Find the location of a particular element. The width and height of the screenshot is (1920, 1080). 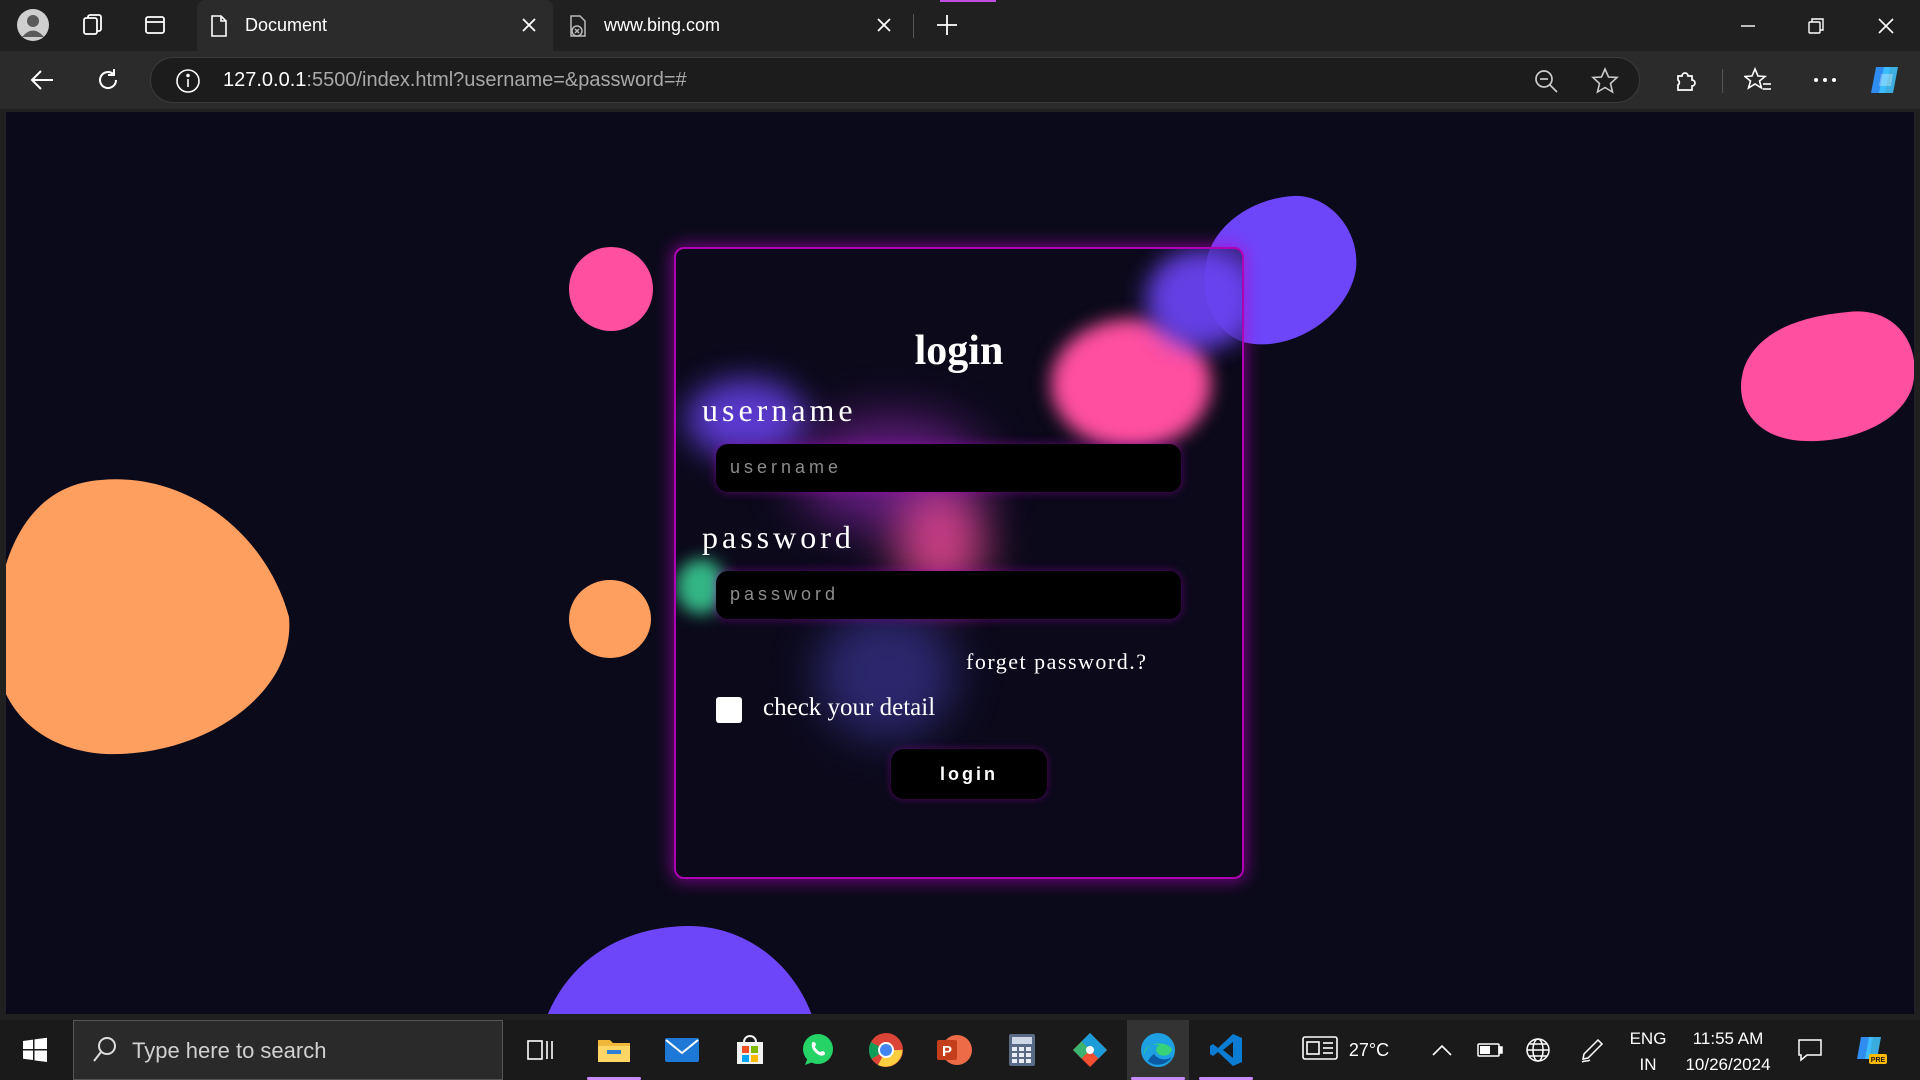

tab-bing: www.bing.com is located at coordinates (731, 25).